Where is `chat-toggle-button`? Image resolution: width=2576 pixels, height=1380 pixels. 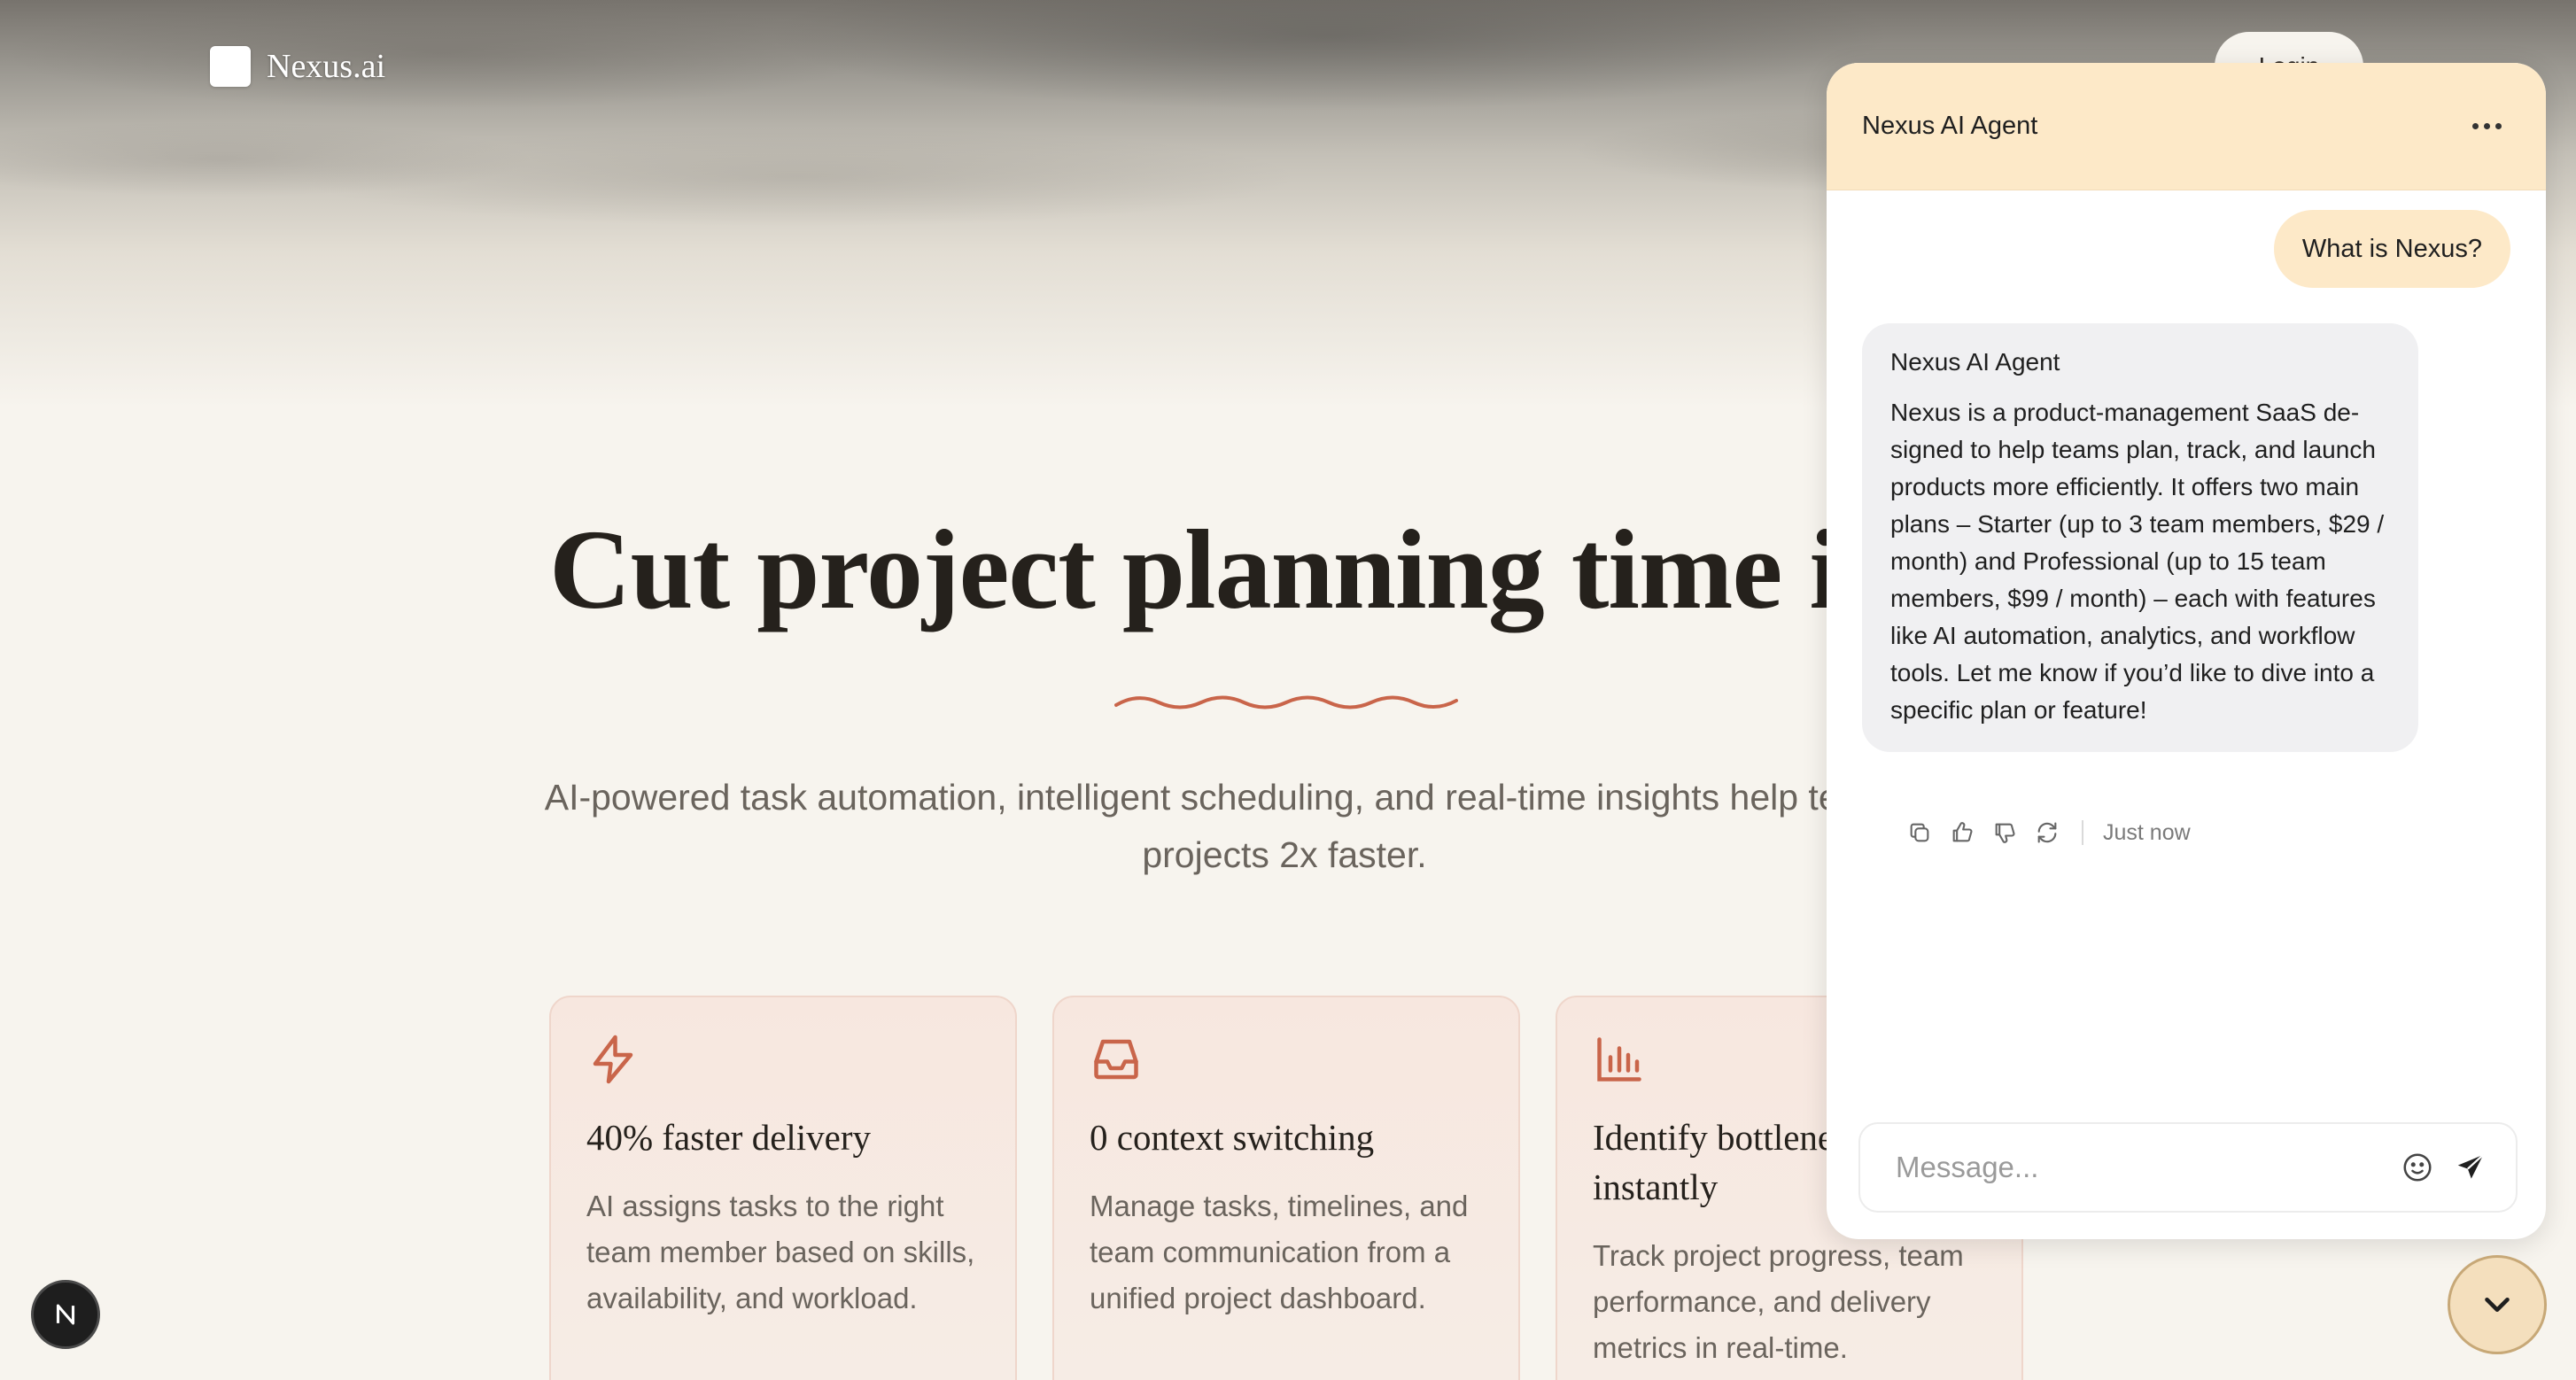
chat-toggle-button is located at coordinates (2497, 1304).